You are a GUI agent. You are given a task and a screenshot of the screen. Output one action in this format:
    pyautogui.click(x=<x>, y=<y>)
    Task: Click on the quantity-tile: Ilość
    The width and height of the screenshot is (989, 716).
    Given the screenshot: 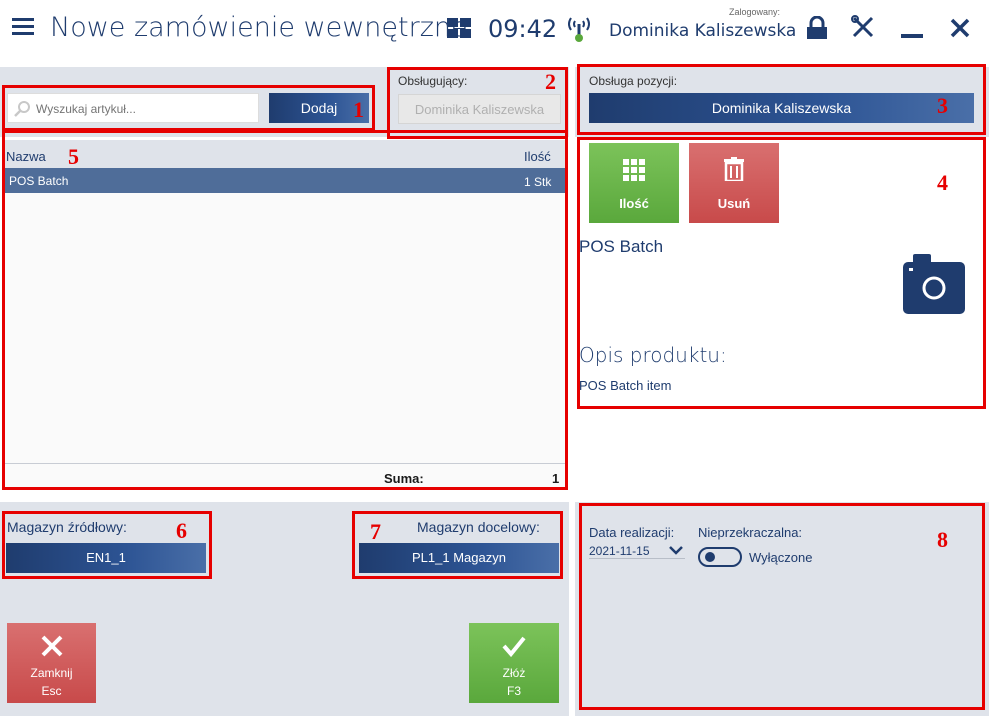 What is the action you would take?
    pyautogui.click(x=634, y=183)
    